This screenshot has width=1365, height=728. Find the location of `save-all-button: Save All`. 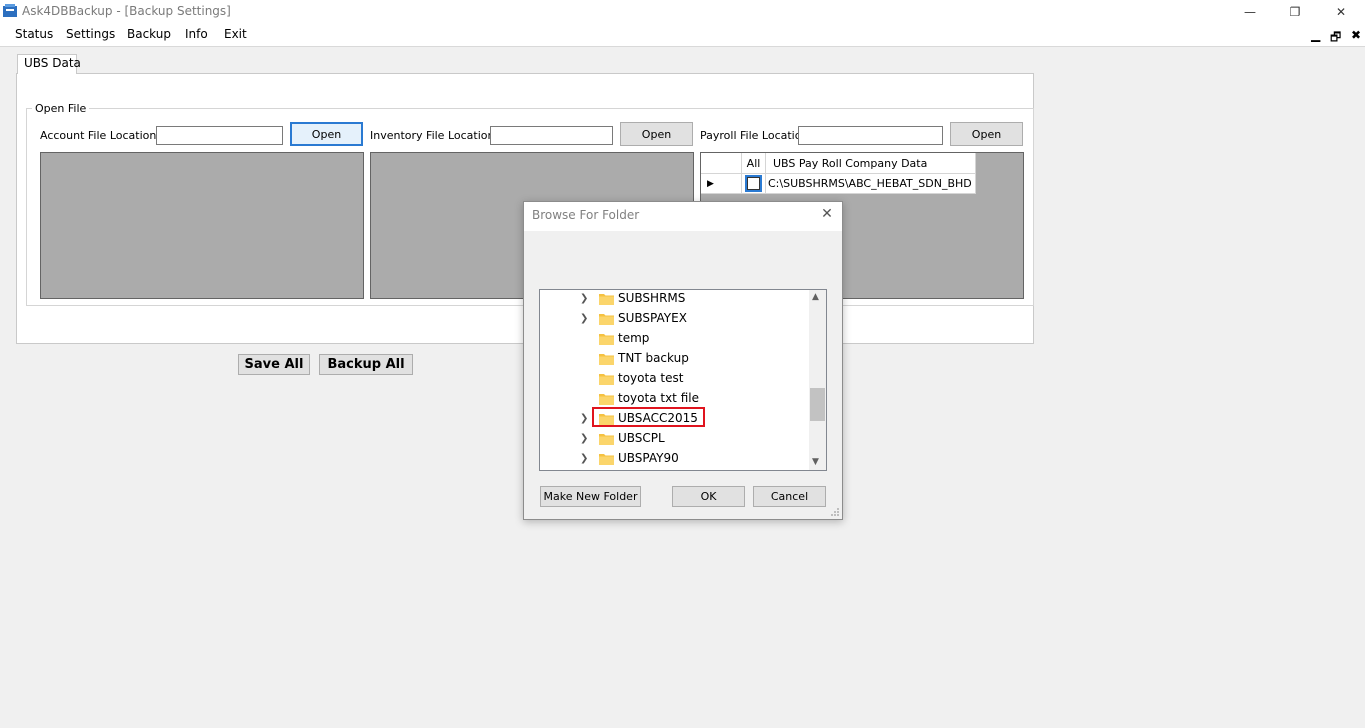

save-all-button: Save All is located at coordinates (274, 364).